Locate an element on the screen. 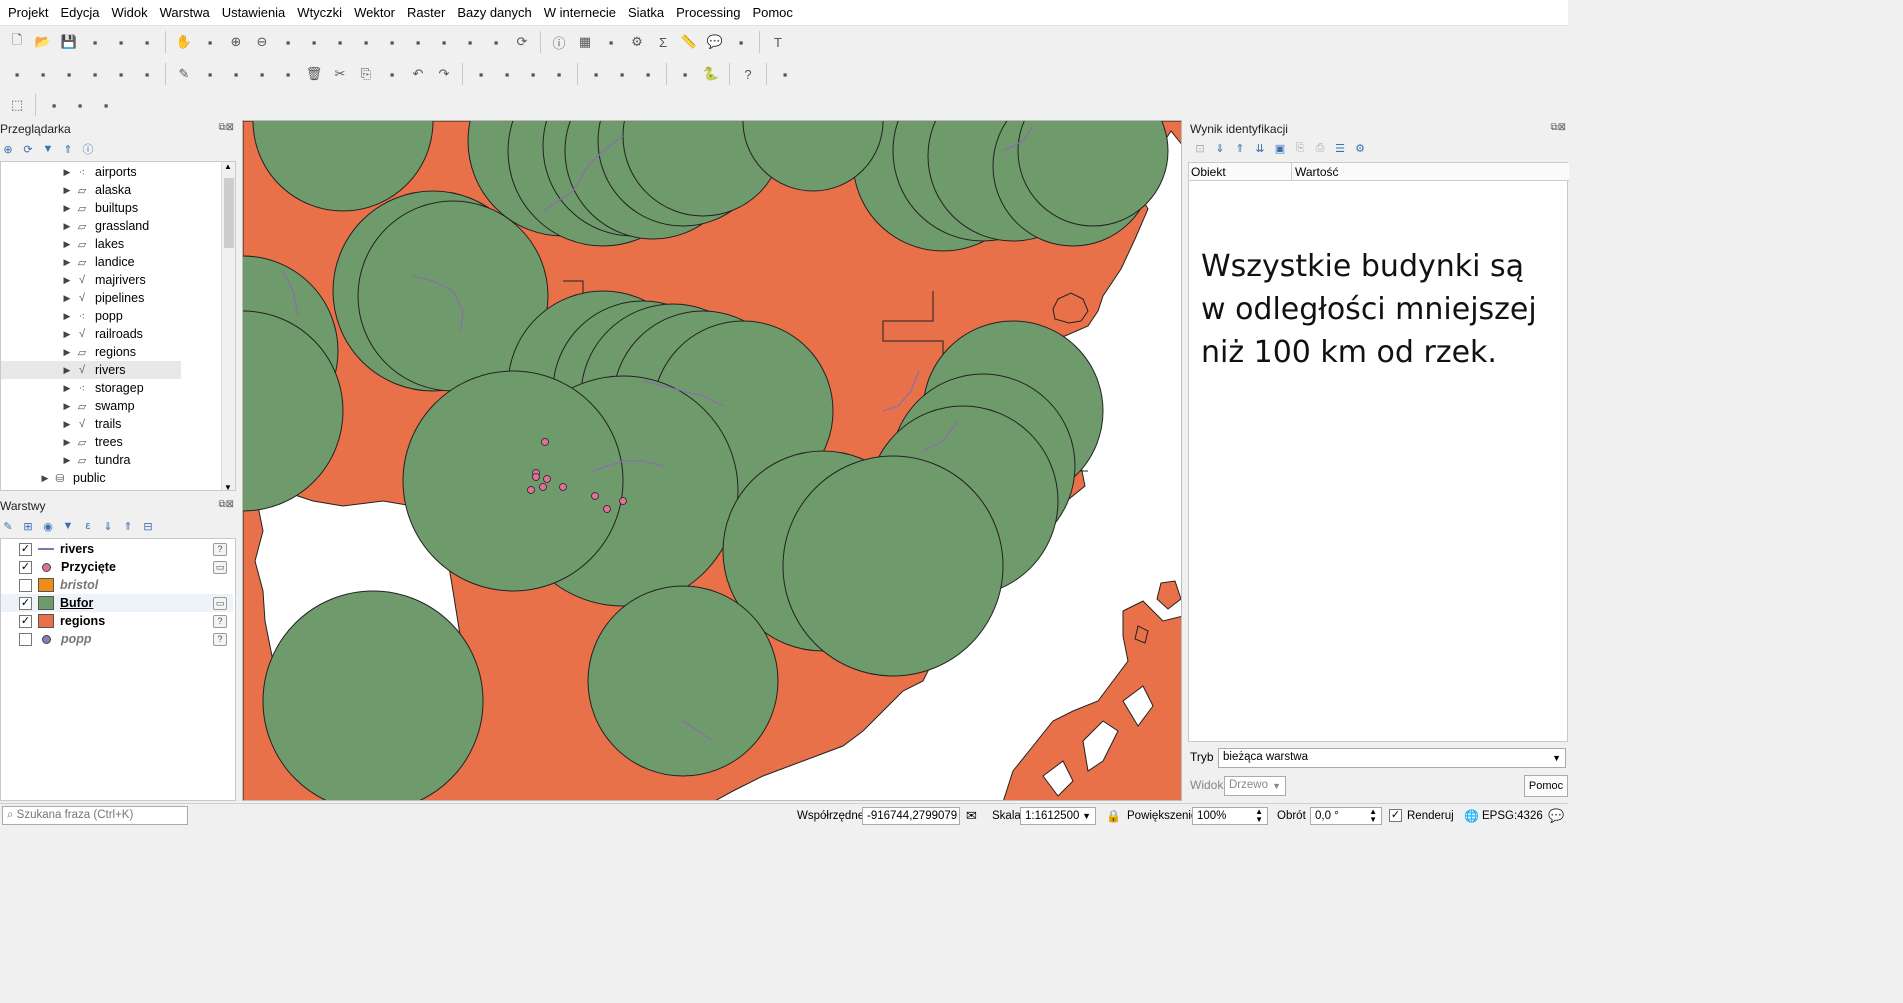  browser-item: ▶ ▱ lakes is located at coordinates (121, 244).